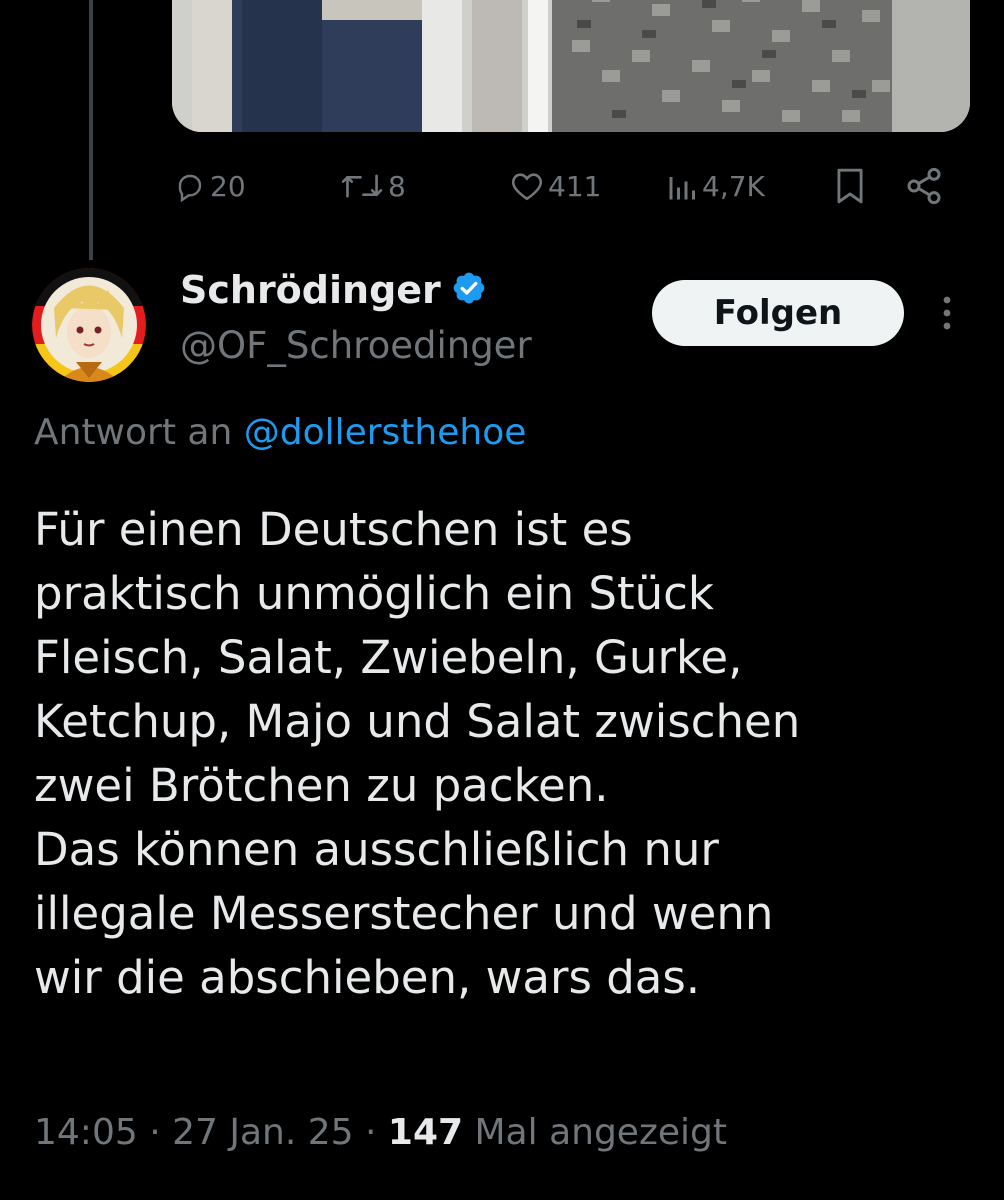  Describe the element at coordinates (190, 186) in the screenshot. I see `reply-icon` at that location.